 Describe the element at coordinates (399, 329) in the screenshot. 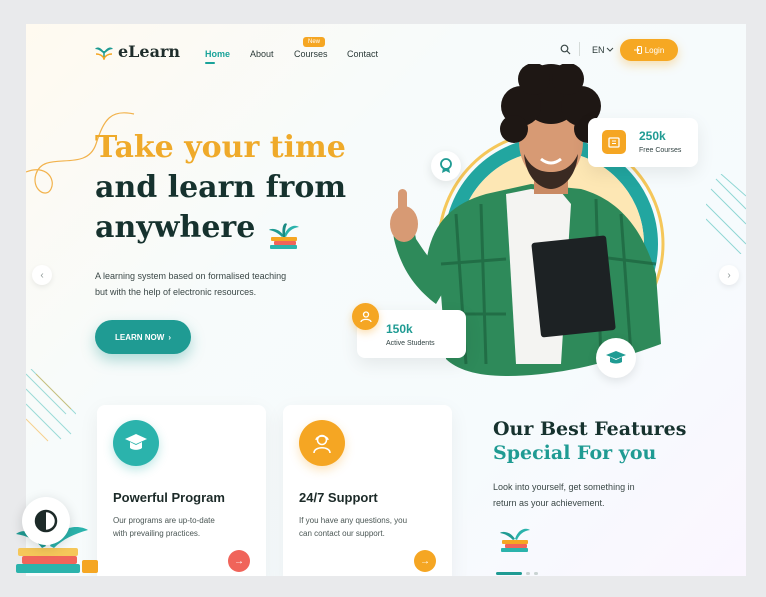

I see `students-stat-value: 150k` at that location.